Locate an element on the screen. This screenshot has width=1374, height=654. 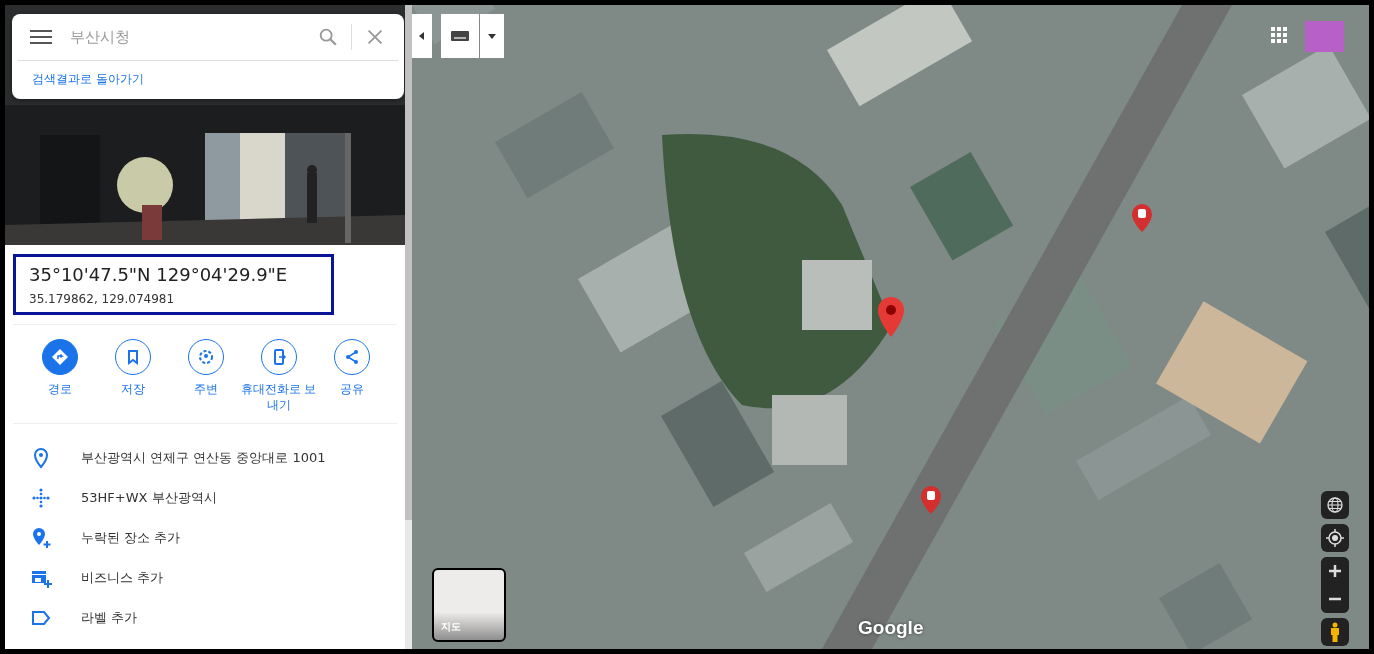
detail-text: 부산광역시 연제구 연산동 중앙대로 1001 is located at coordinates (203, 458).